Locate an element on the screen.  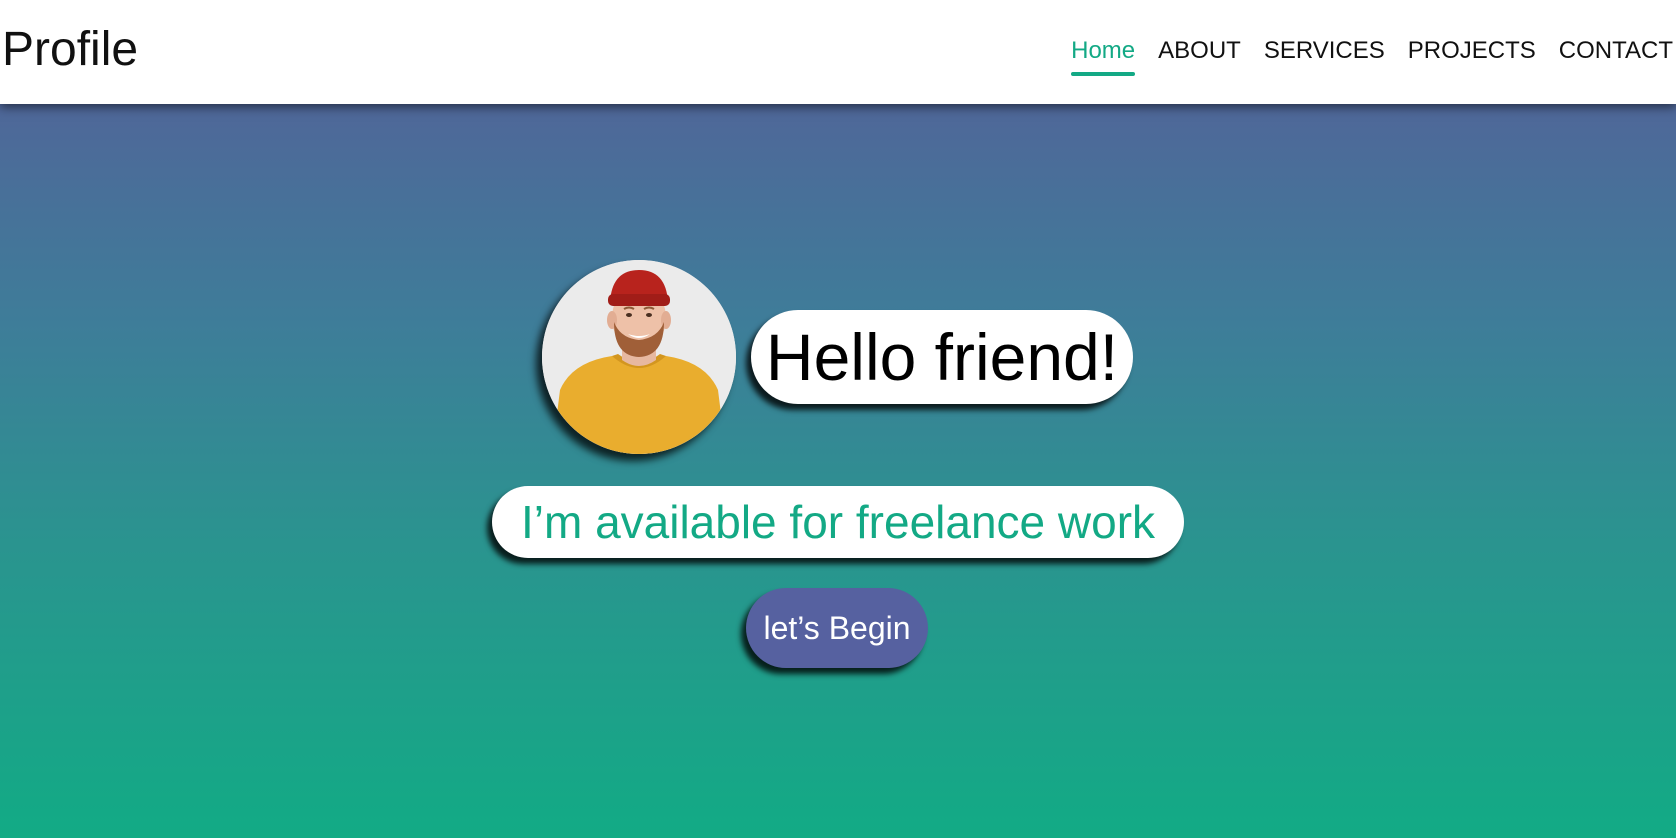
nav-link-services: SERVICES is located at coordinates (1324, 54).